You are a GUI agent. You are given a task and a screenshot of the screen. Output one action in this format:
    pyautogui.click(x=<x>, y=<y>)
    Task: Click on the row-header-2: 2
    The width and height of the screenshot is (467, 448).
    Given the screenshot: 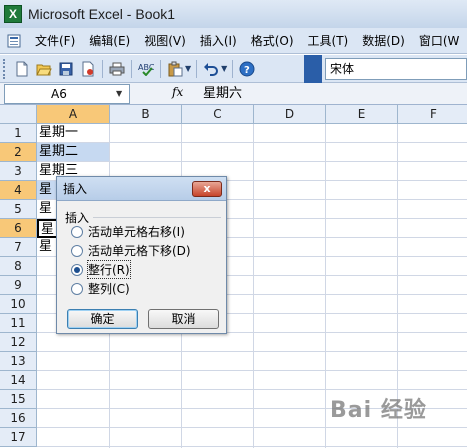 What is the action you would take?
    pyautogui.click(x=18, y=152)
    